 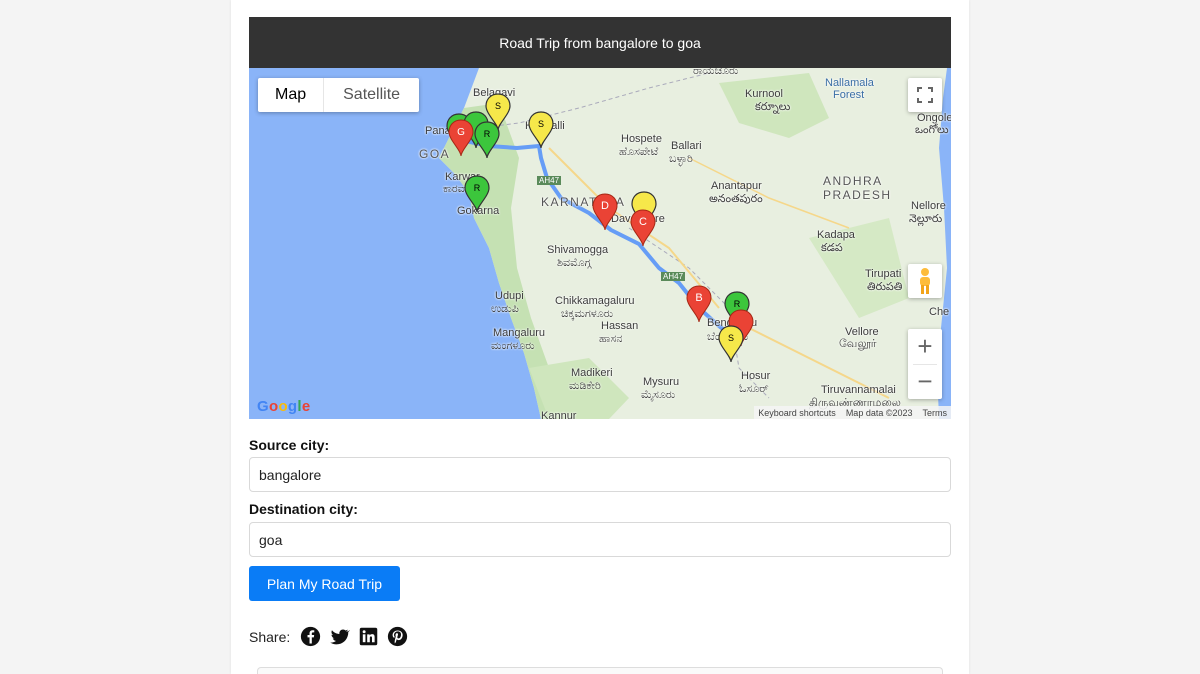 What do you see at coordinates (289, 445) in the screenshot?
I see `source-city-label: Source city:` at bounding box center [289, 445].